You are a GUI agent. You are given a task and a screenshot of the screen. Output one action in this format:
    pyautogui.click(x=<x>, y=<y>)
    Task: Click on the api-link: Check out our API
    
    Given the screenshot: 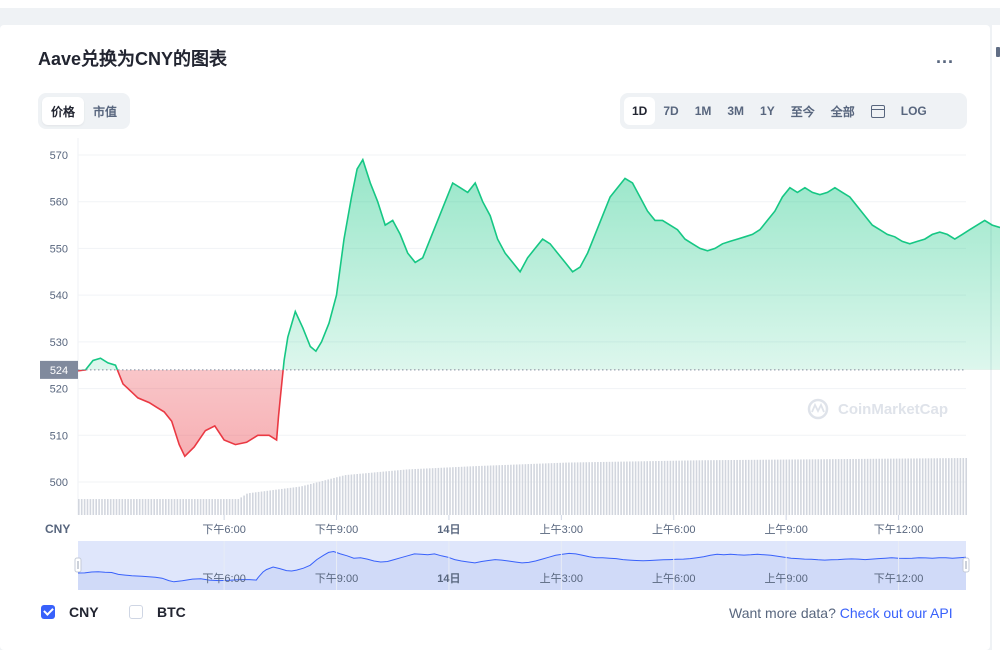 What is the action you would take?
    pyautogui.click(x=896, y=613)
    